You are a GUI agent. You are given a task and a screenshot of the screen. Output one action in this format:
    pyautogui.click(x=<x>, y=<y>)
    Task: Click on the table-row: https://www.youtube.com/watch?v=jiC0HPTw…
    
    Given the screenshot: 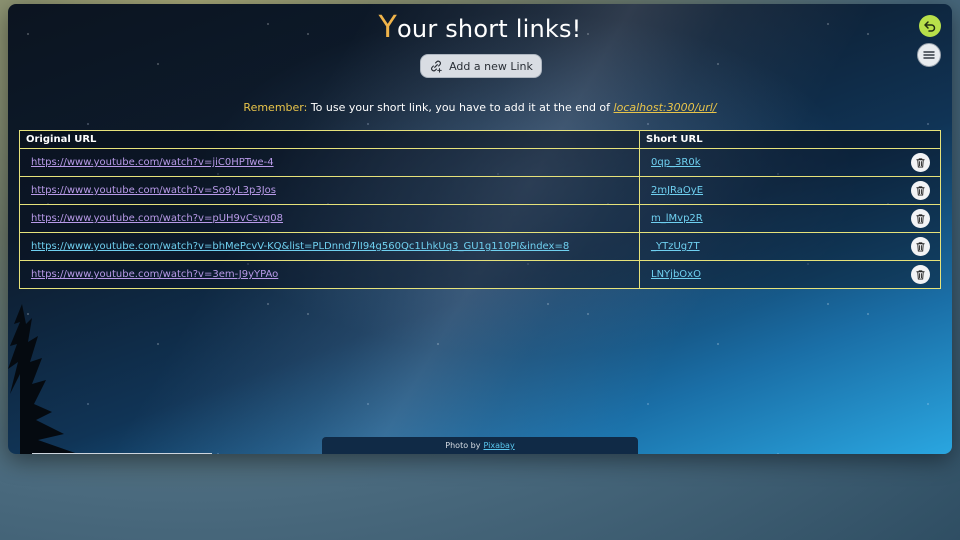 What is the action you would take?
    pyautogui.click(x=480, y=162)
    